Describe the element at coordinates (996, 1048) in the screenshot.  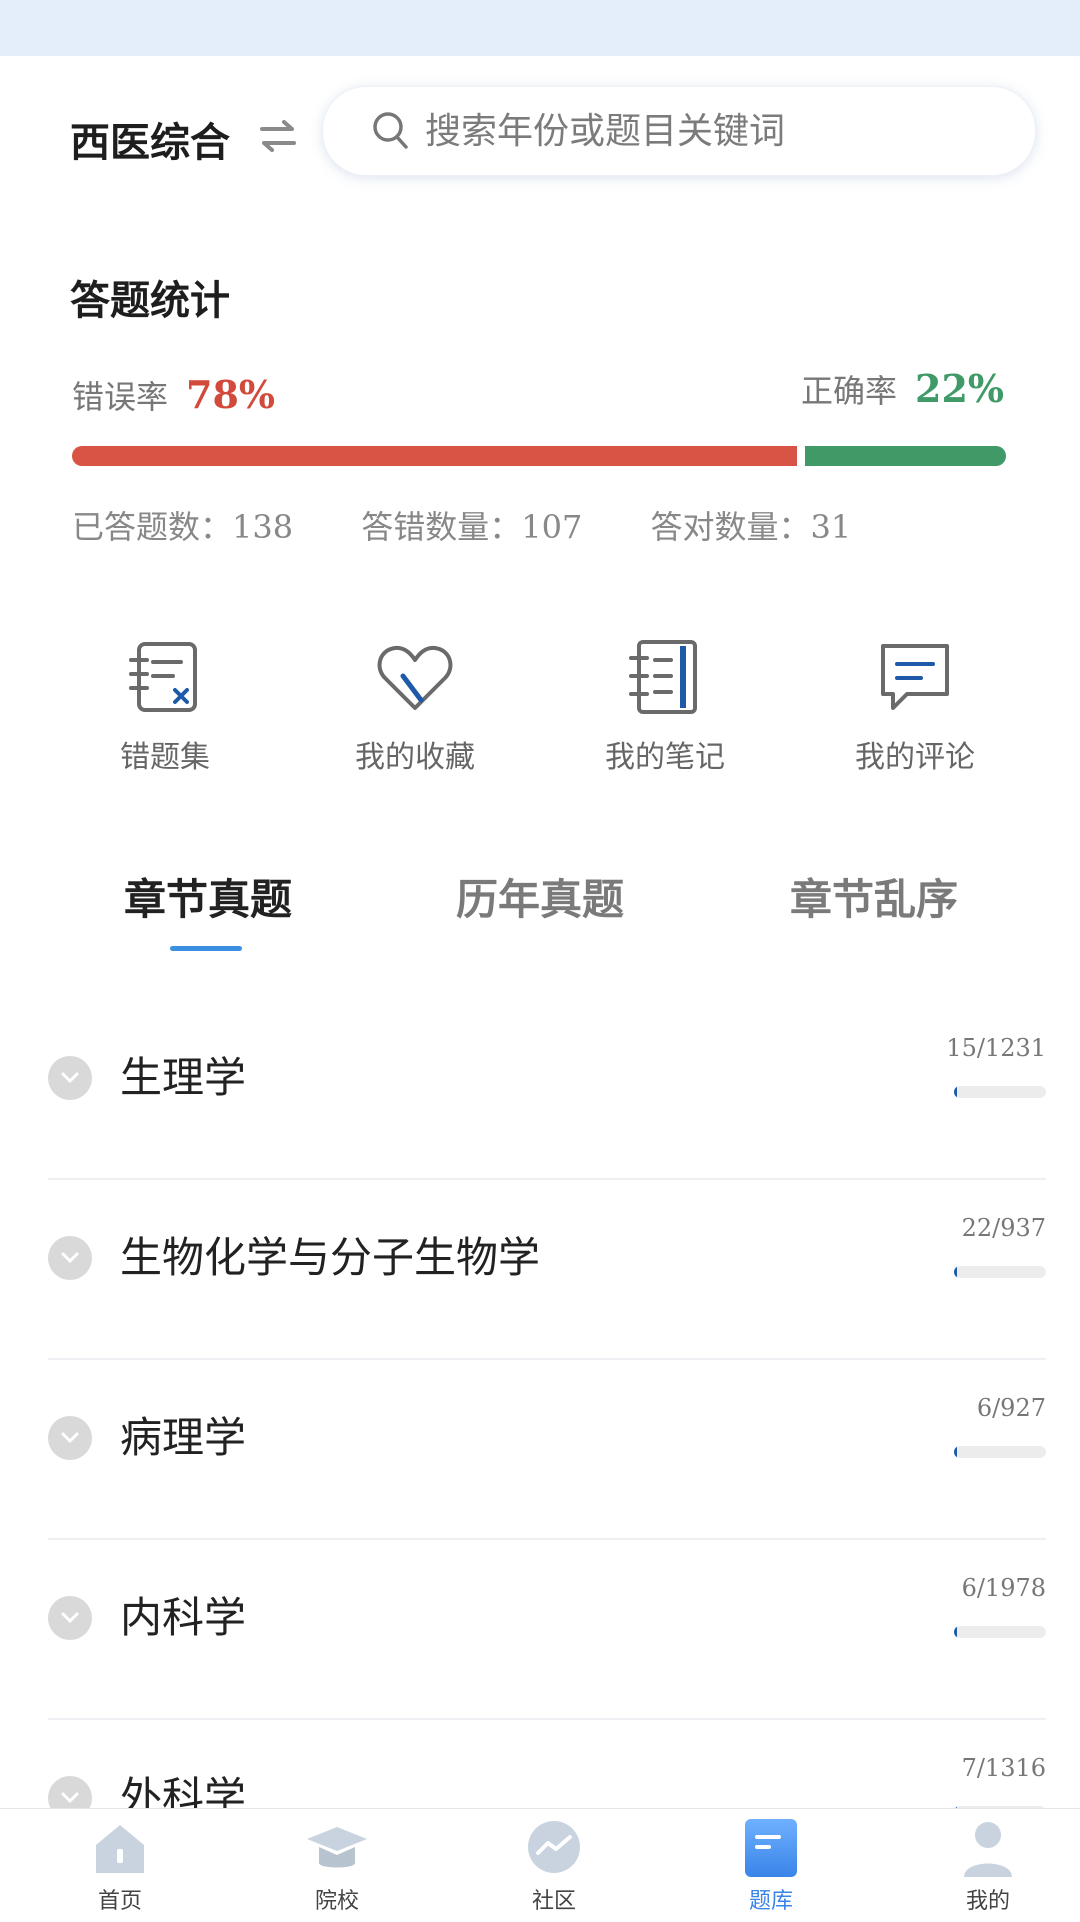
I see `chapter-progress-text: 15/1231` at that location.